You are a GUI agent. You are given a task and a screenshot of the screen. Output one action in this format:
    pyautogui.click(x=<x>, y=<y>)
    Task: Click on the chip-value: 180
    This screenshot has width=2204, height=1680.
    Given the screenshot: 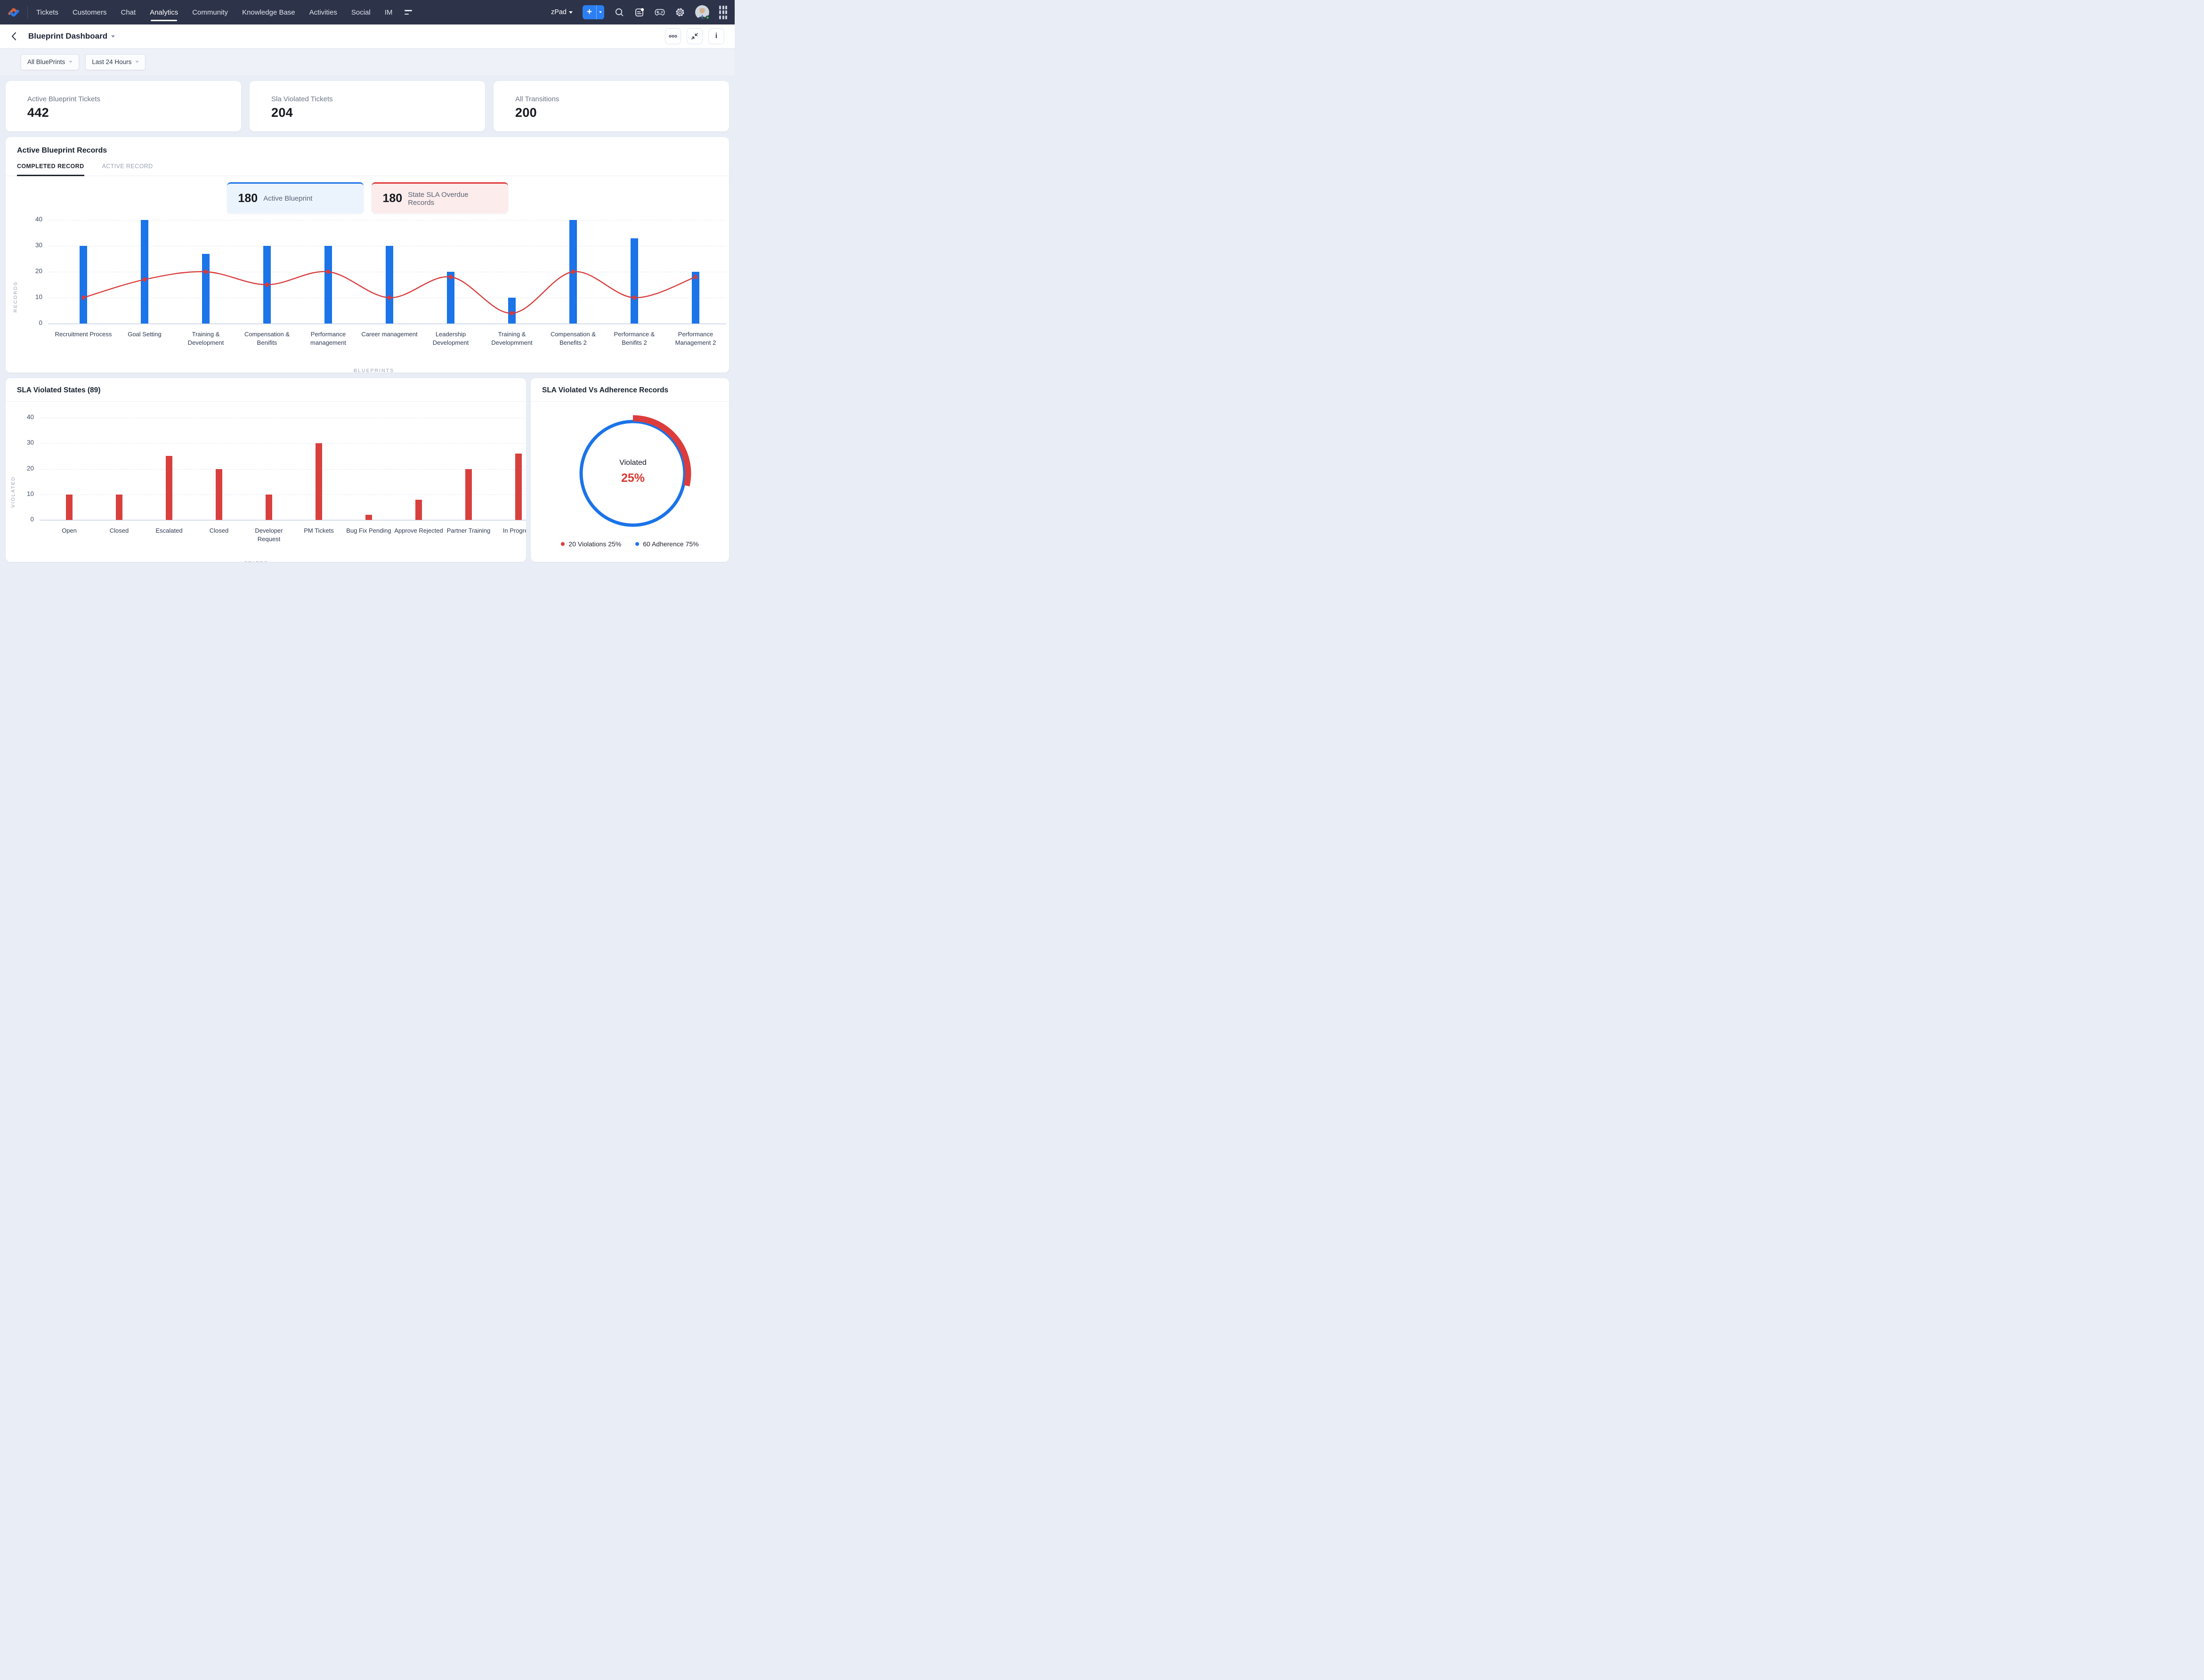 What is the action you would take?
    pyautogui.click(x=392, y=198)
    